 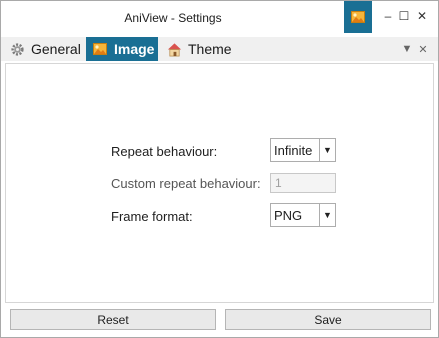 What do you see at coordinates (407, 49) in the screenshot?
I see `tab-dropdown-button: ▼` at bounding box center [407, 49].